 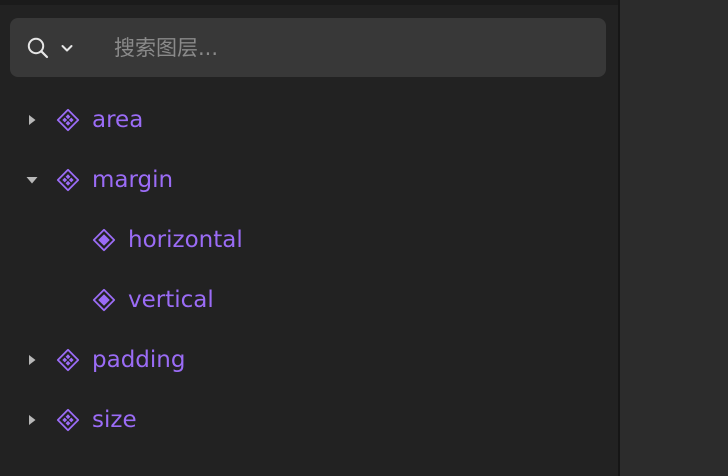 I want to click on layer-row-area: area, so click(x=309, y=120).